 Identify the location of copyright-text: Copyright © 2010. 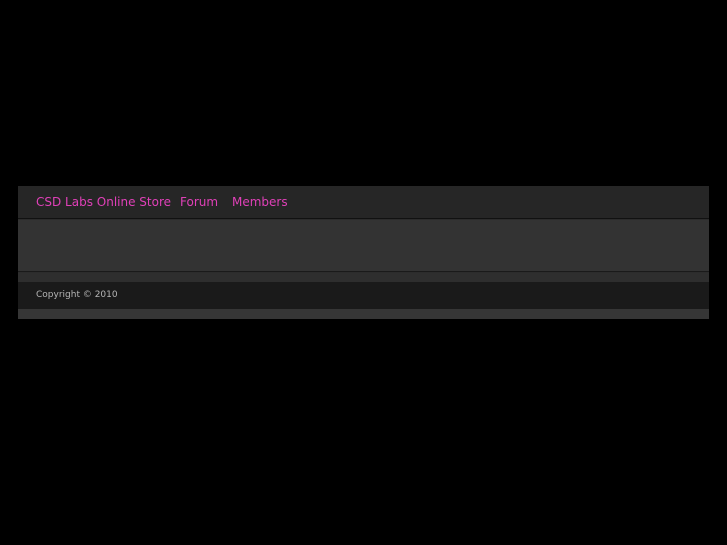
(77, 295).